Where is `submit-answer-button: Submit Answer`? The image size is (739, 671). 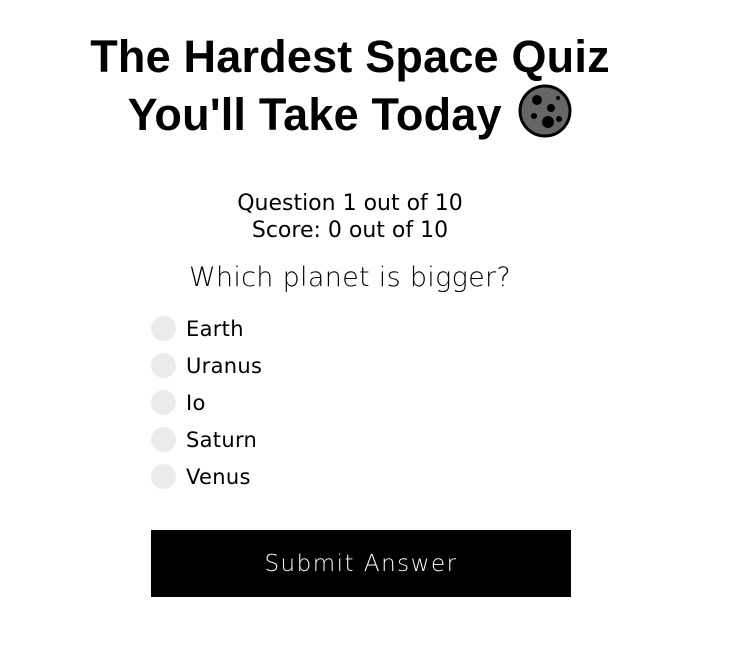
submit-answer-button: Submit Answer is located at coordinates (361, 563).